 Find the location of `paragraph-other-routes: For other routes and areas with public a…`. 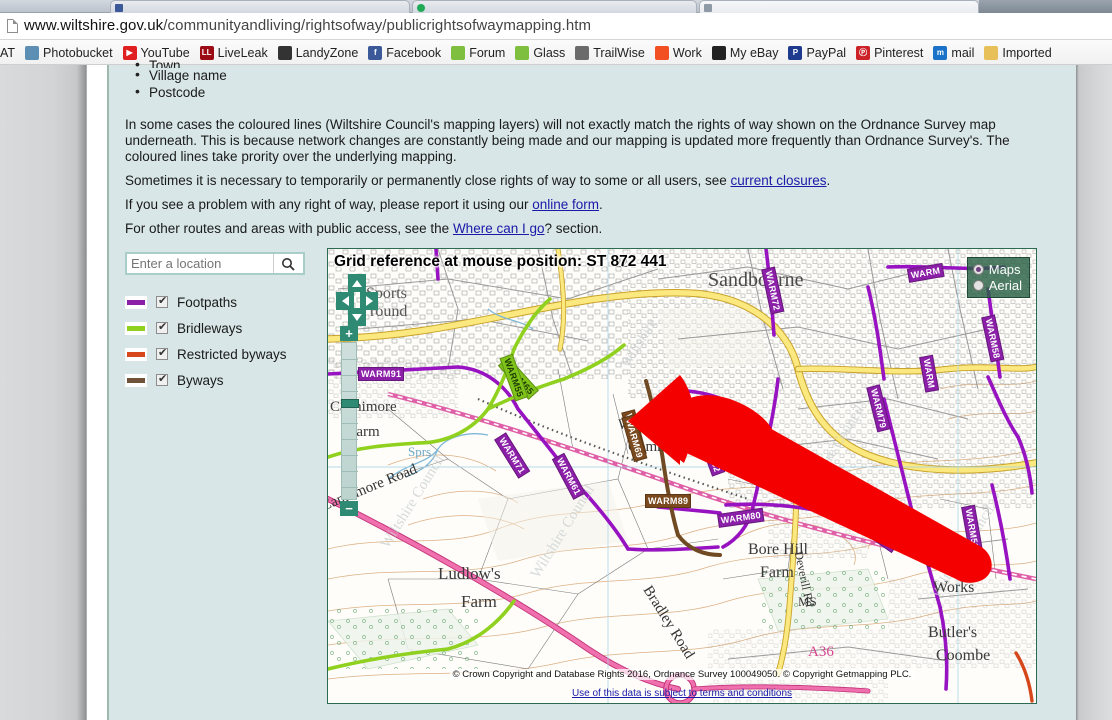

paragraph-other-routes: For other routes and areas with public a… is located at coordinates (581, 229).